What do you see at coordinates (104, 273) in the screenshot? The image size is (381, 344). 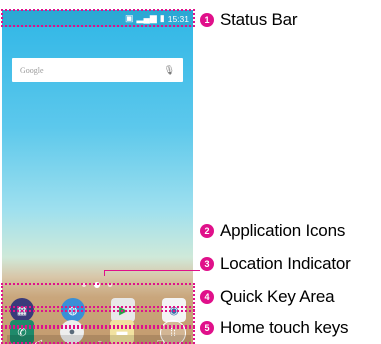 I see `location-indicator-leader-tick` at bounding box center [104, 273].